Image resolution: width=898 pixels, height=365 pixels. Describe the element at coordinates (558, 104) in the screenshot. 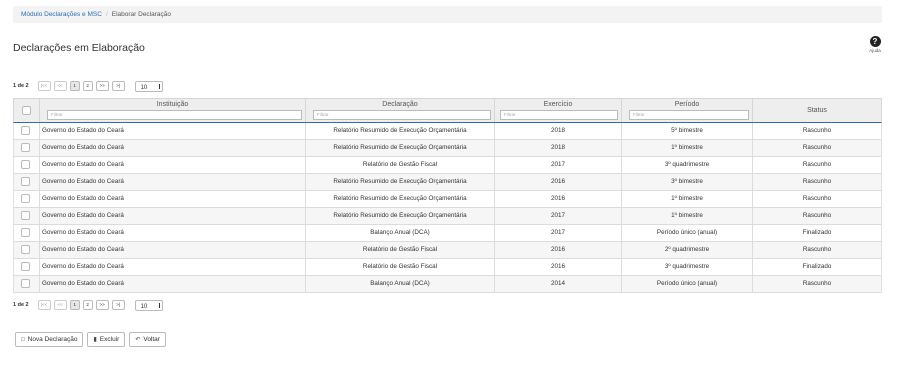

I see `column-label-exercicio: Exercício` at that location.